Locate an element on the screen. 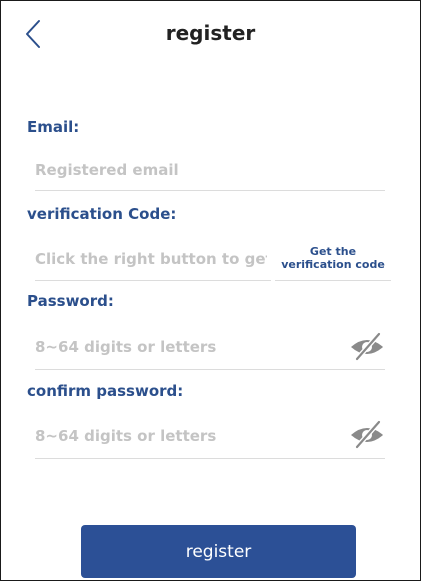 This screenshot has height=581, width=421. password-visibility-toggle is located at coordinates (367, 346).